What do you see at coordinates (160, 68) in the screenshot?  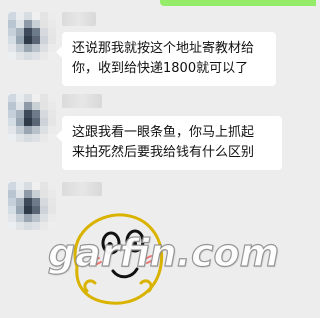 I see `message-text-line: 你，收到给快递1800就可以了` at bounding box center [160, 68].